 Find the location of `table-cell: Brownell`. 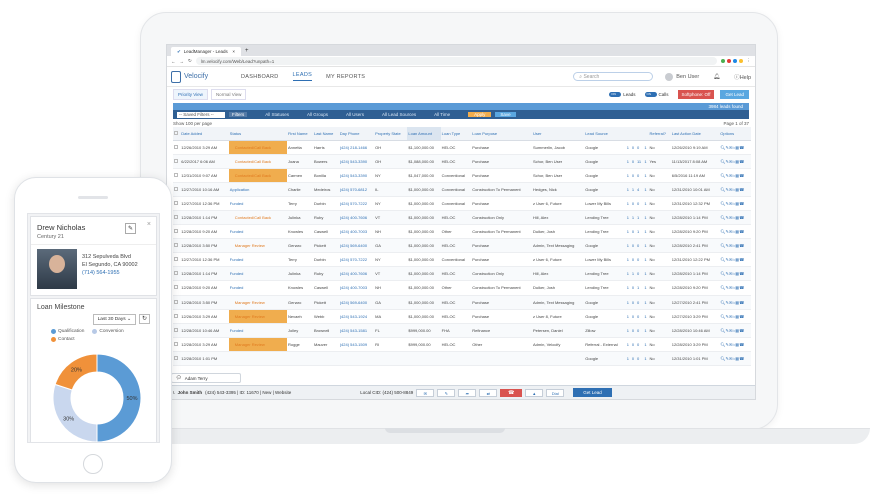

table-cell: Brownell is located at coordinates (325, 330).